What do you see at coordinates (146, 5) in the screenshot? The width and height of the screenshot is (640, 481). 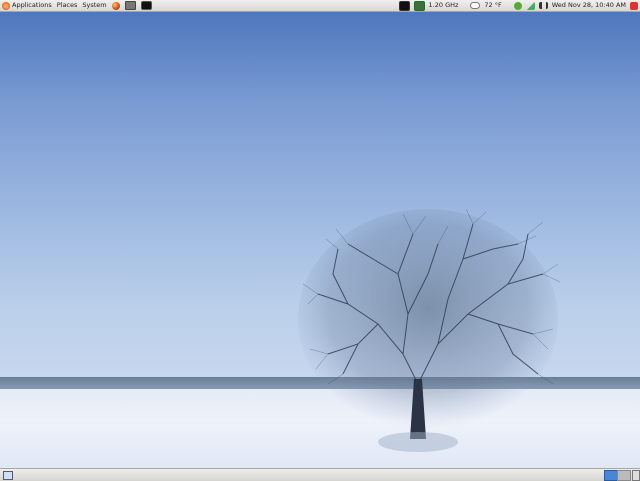 I see `terminal-icon` at bounding box center [146, 5].